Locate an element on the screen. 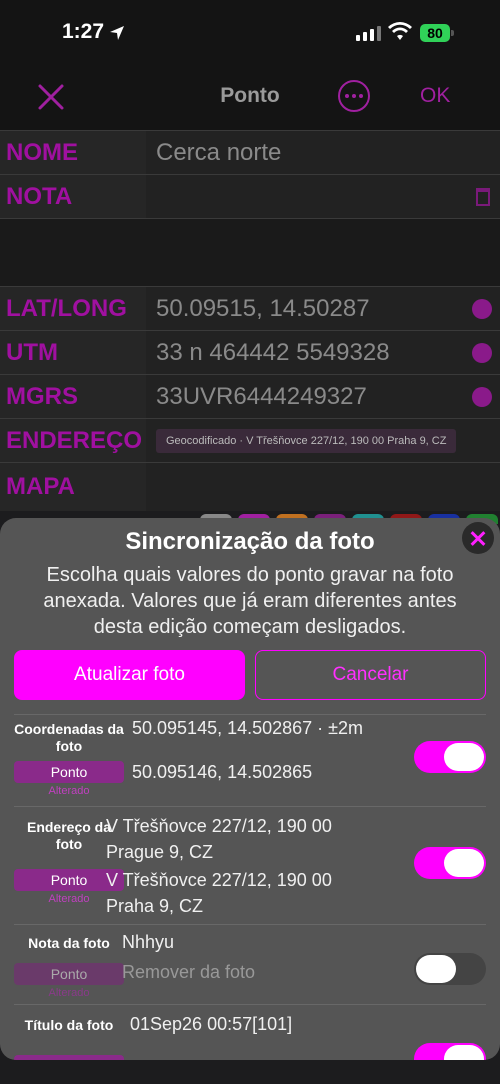  share-latlong-icon is located at coordinates (482, 309).